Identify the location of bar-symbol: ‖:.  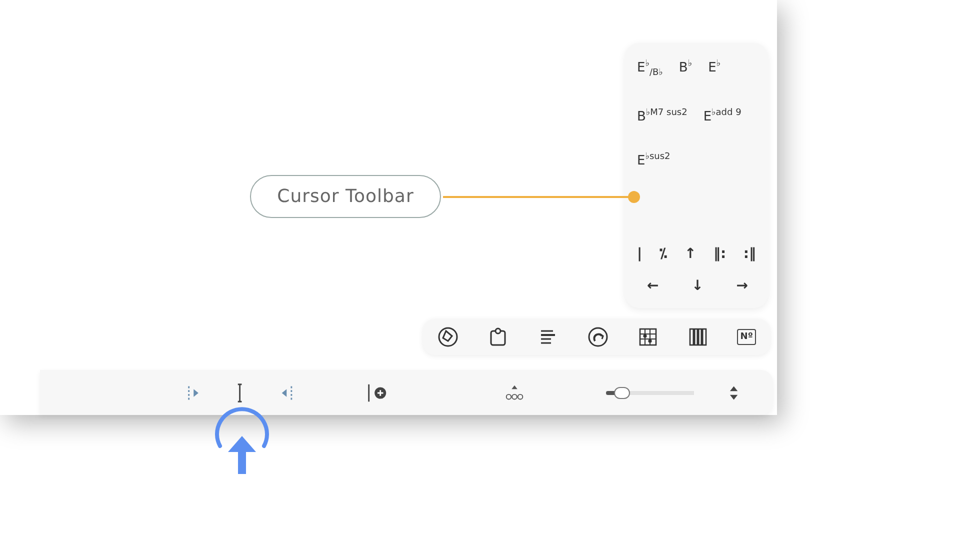
(720, 254).